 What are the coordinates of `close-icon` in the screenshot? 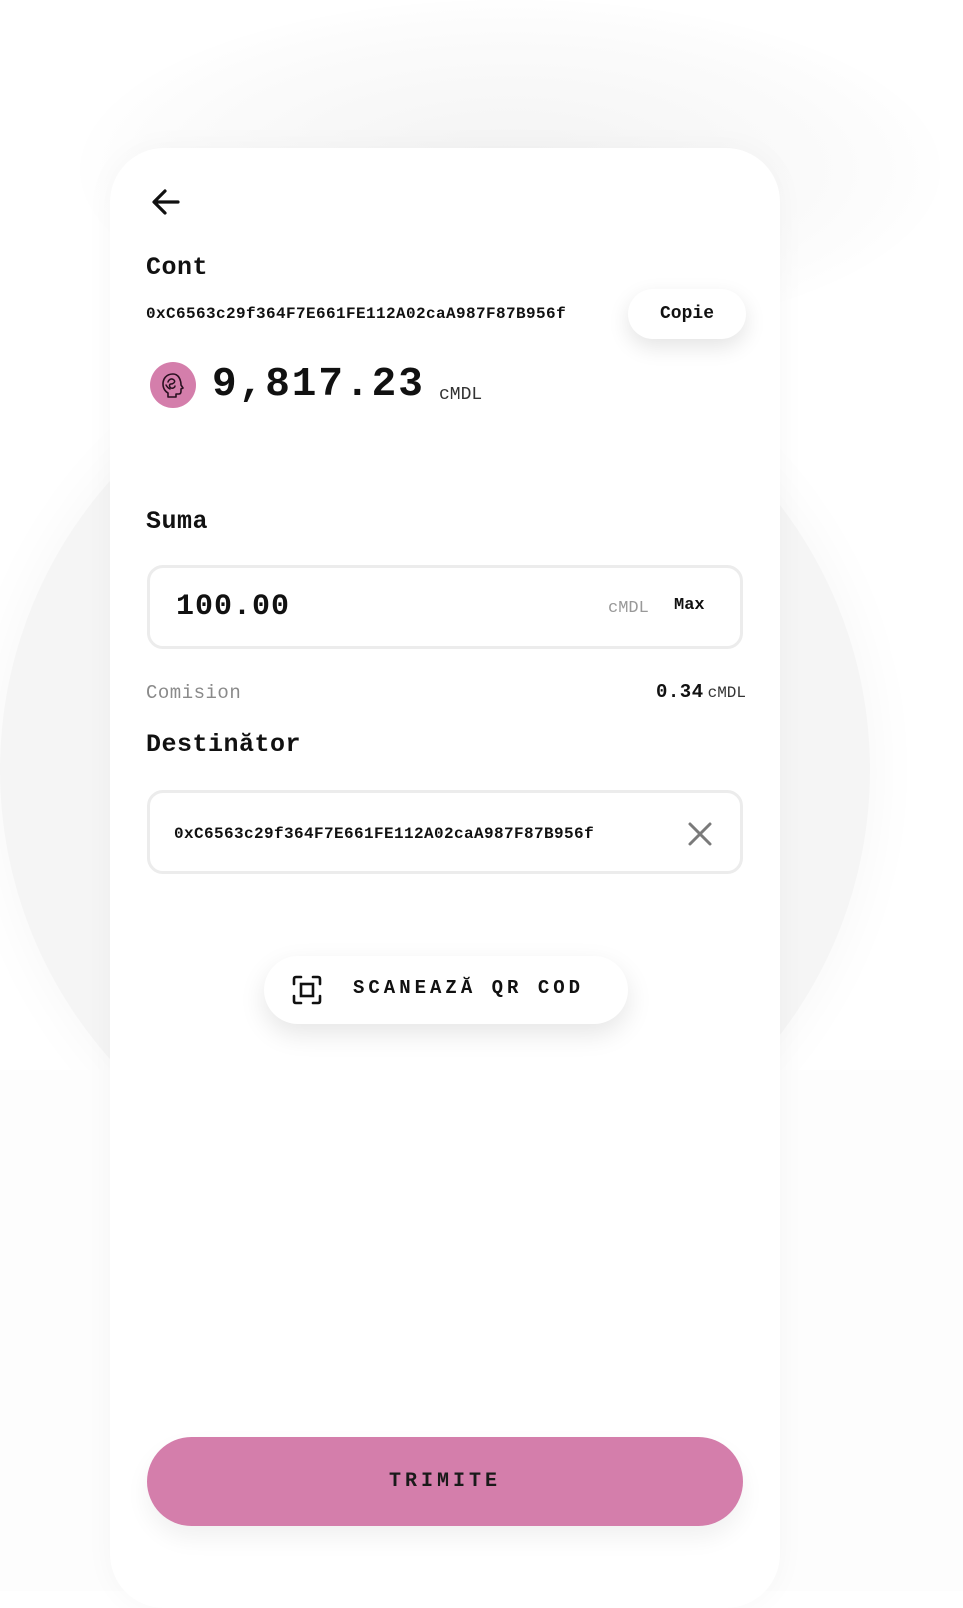 It's located at (700, 834).